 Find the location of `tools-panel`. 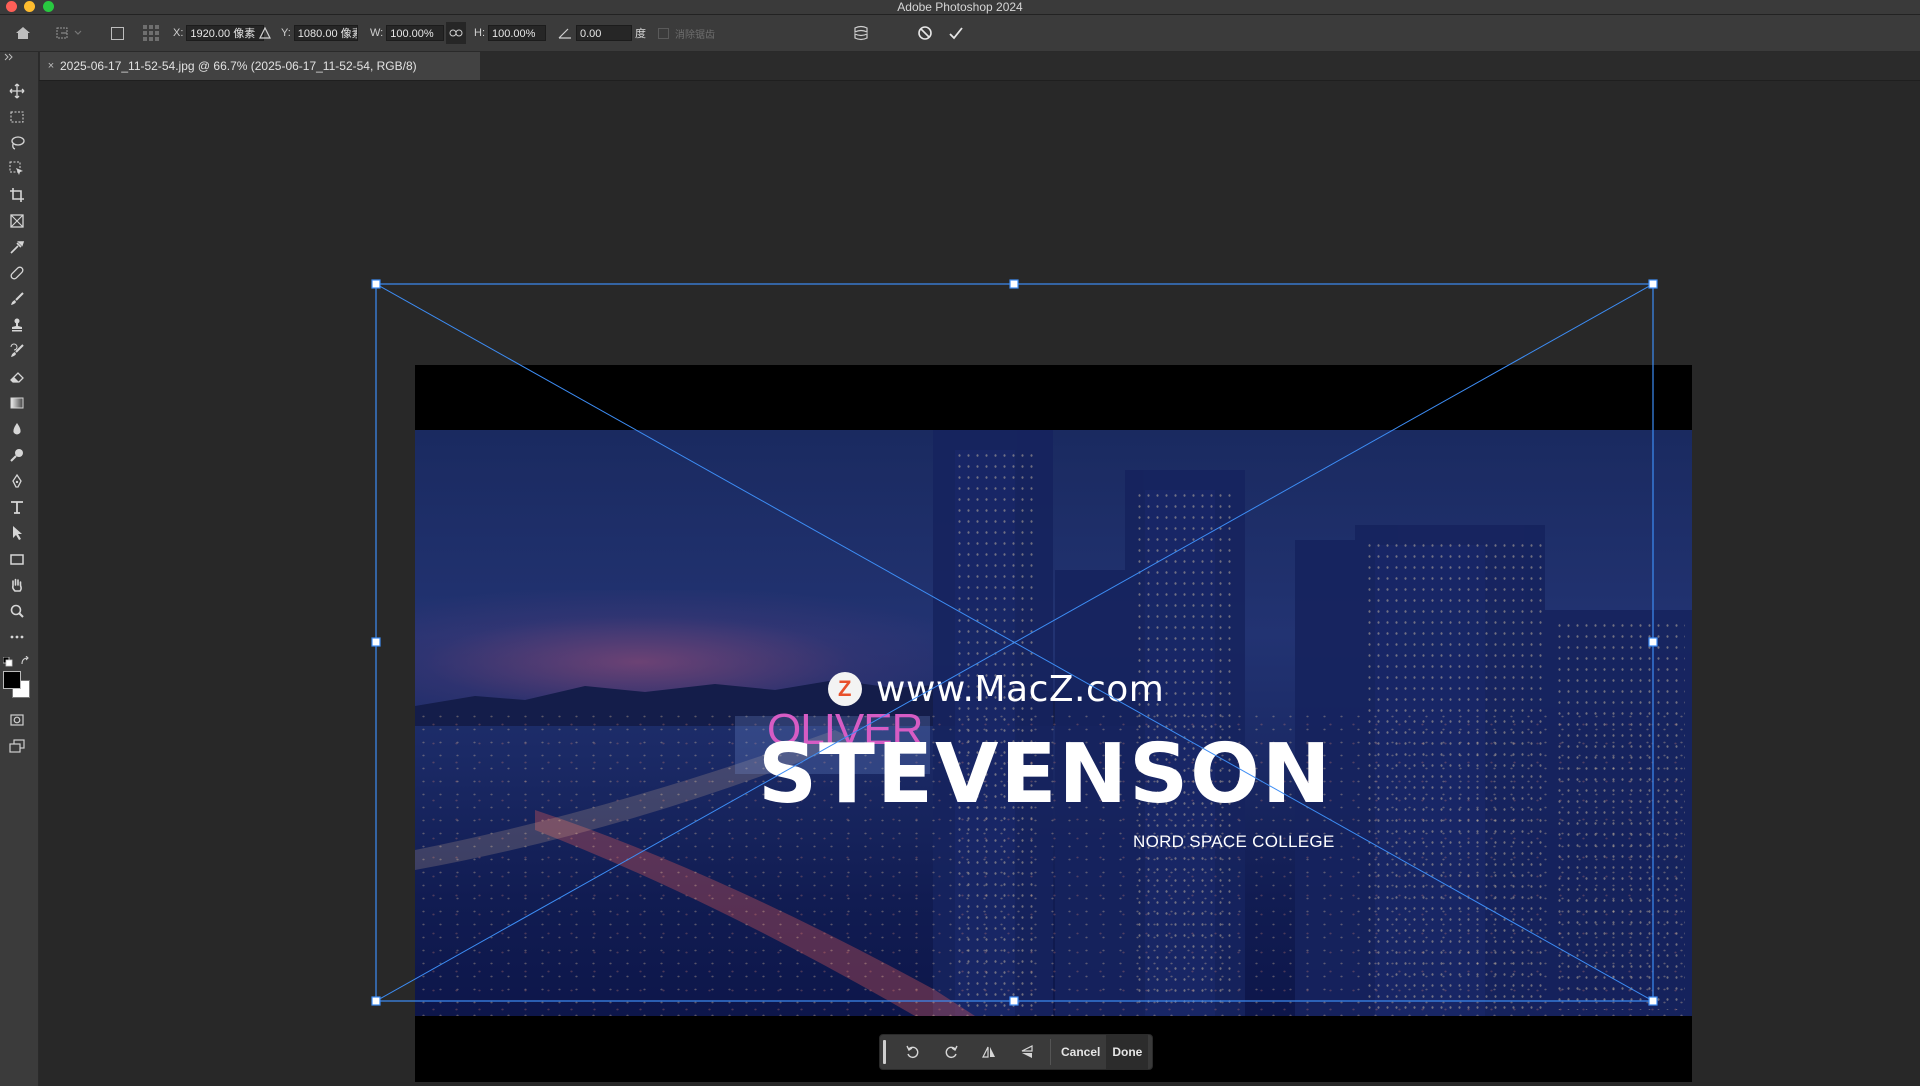

tools-panel is located at coordinates (19, 569).